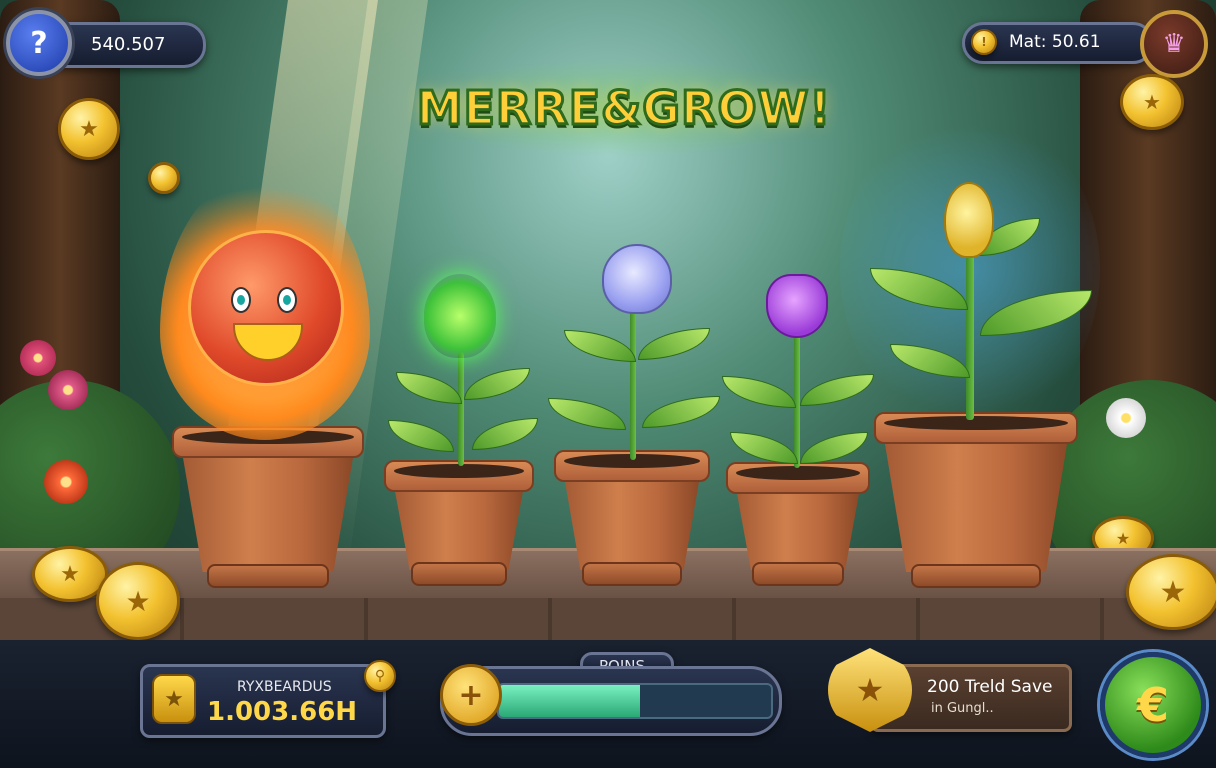 The image size is (1216, 768). What do you see at coordinates (268, 342) in the screenshot?
I see `creature-mouth` at bounding box center [268, 342].